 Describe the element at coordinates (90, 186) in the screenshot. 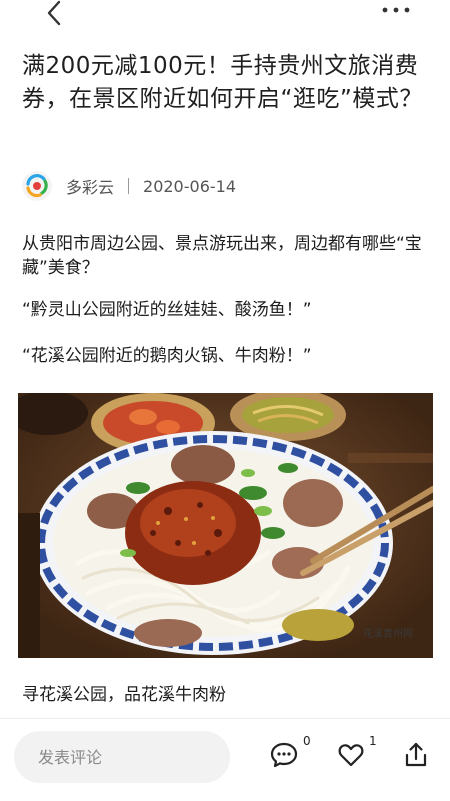

I see `author-name: 多彩云` at that location.